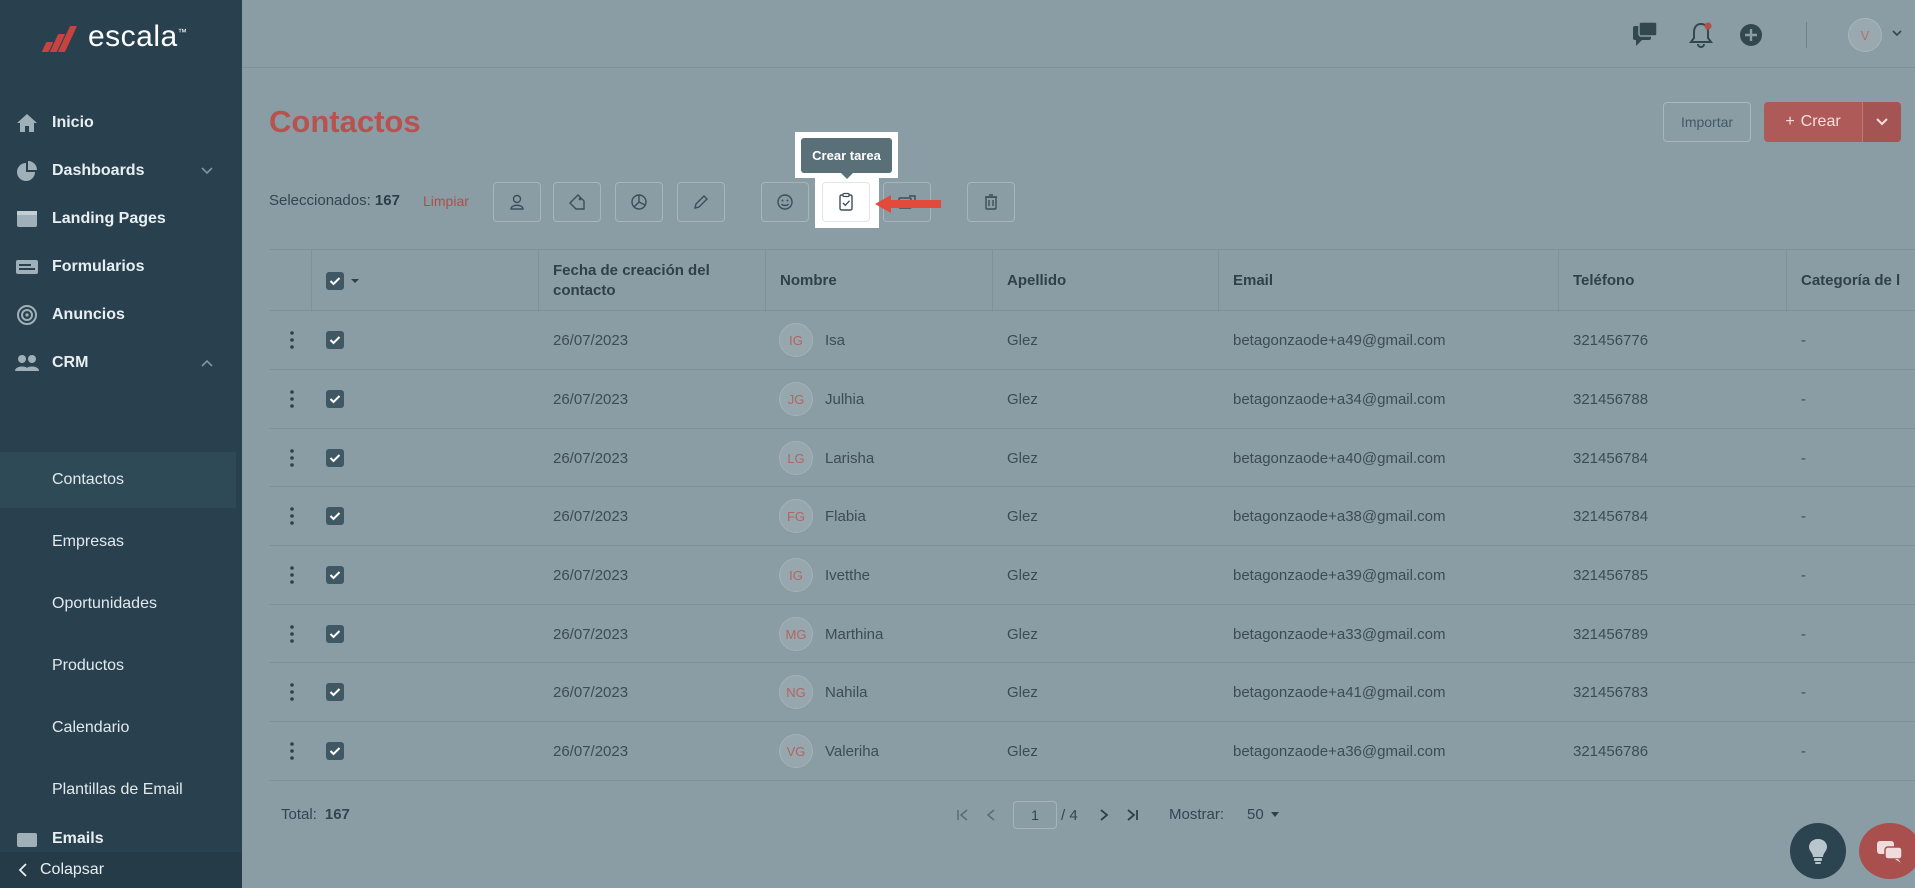 The width and height of the screenshot is (1915, 888). Describe the element at coordinates (27, 840) in the screenshot. I see `mail-icon` at that location.